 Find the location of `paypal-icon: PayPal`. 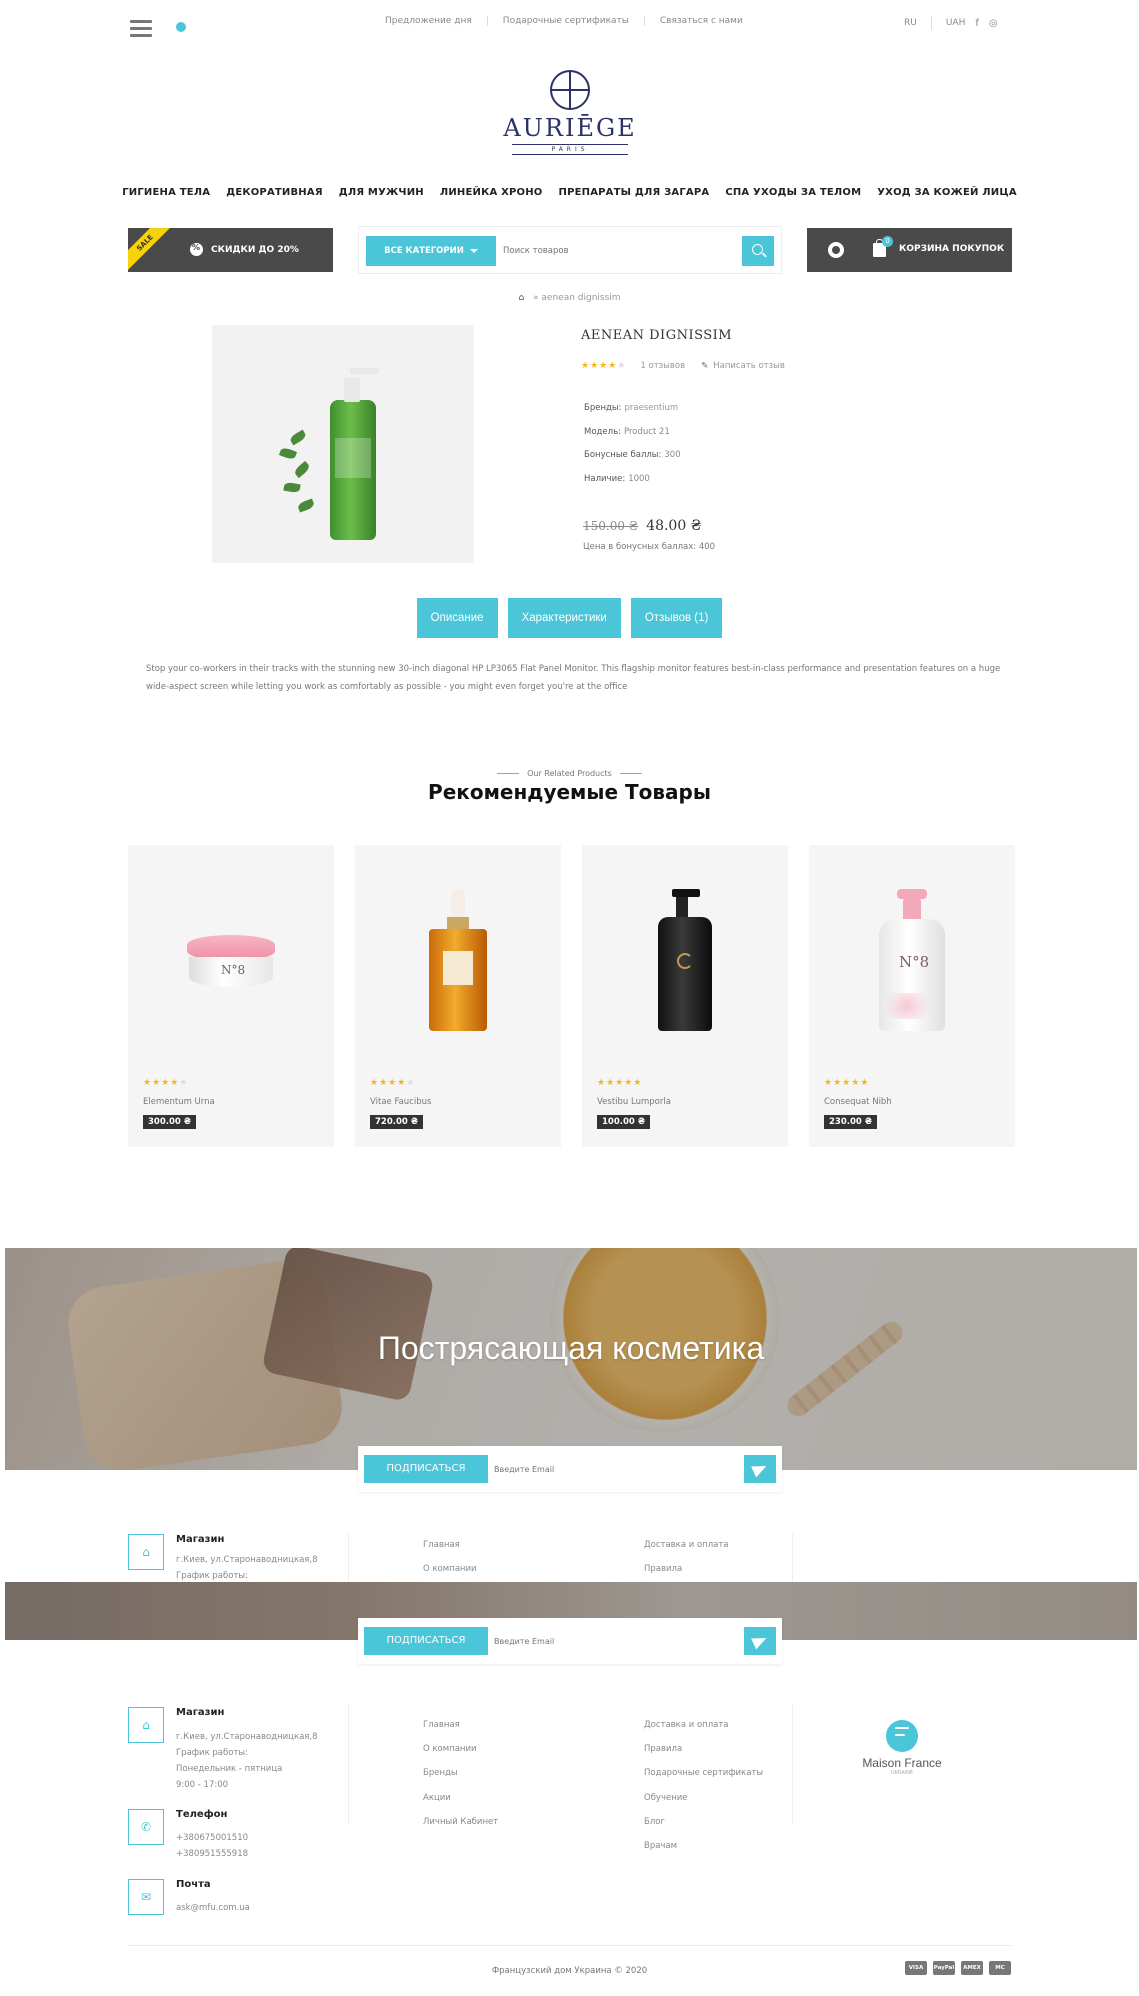

paypal-icon: PayPal is located at coordinates (944, 1968).